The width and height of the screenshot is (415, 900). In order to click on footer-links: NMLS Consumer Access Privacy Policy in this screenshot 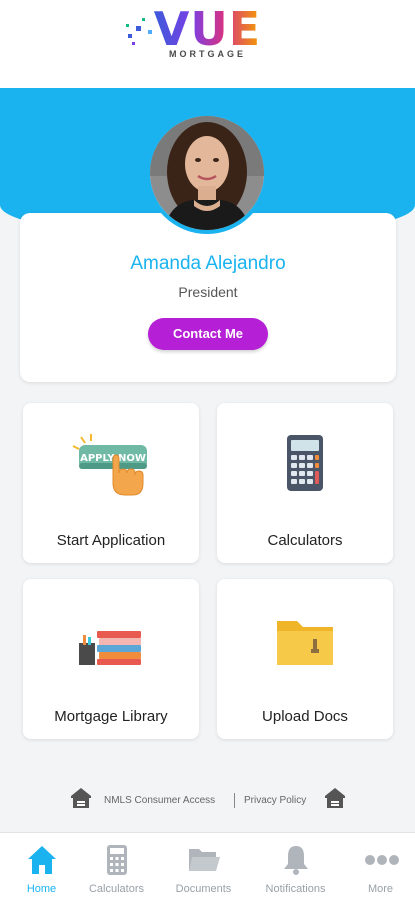, I will do `click(207, 800)`.